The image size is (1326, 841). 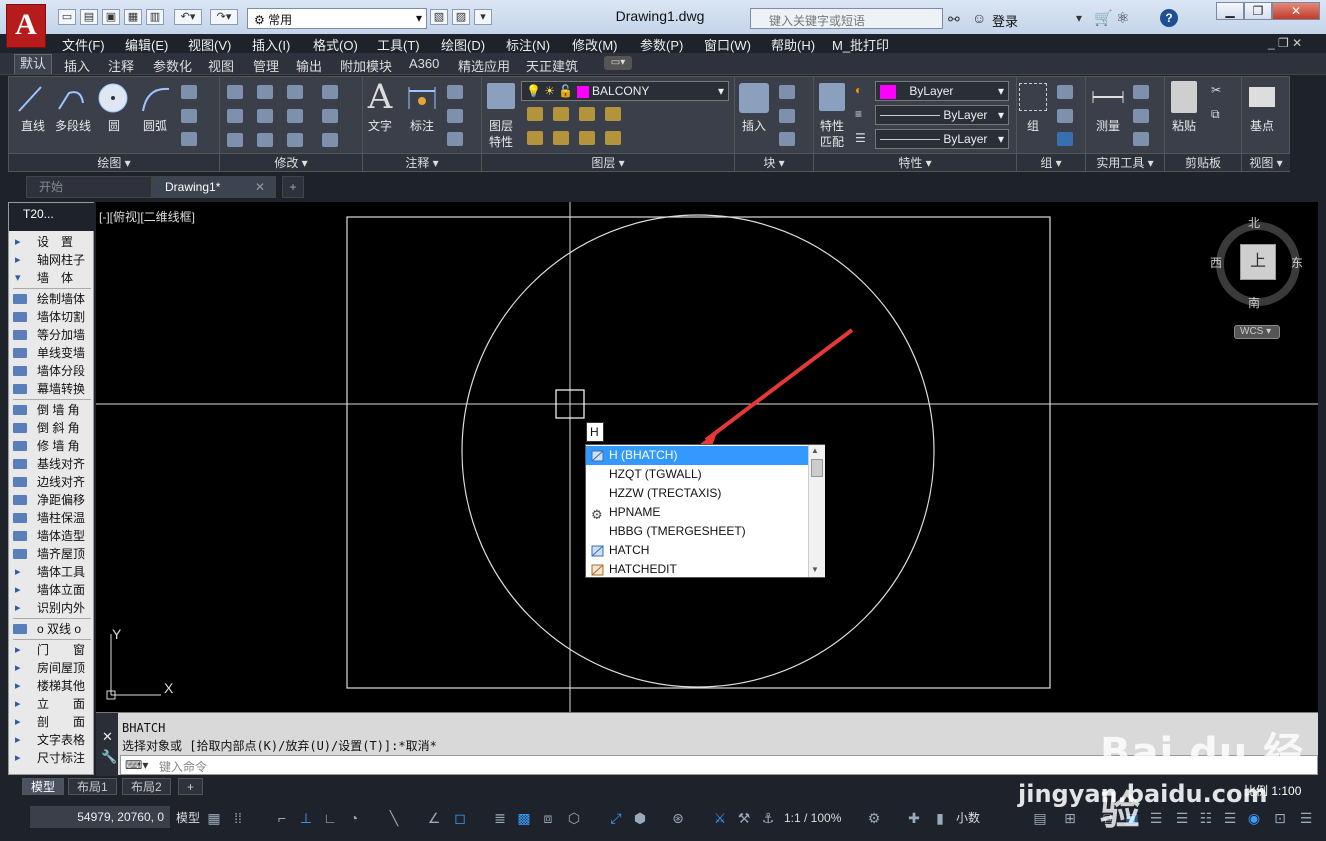 What do you see at coordinates (235, 116) in the screenshot?
I see `copy-icon` at bounding box center [235, 116].